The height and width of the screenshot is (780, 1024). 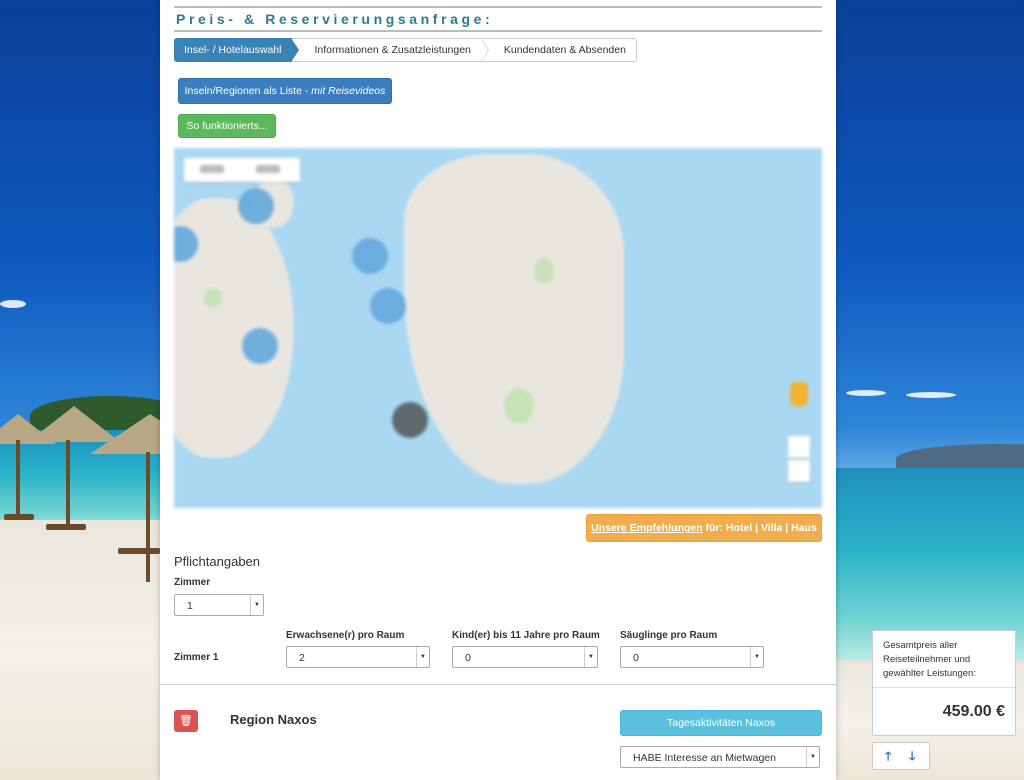 What do you see at coordinates (692, 657) in the screenshot?
I see `infants-select: 0 ▼` at bounding box center [692, 657].